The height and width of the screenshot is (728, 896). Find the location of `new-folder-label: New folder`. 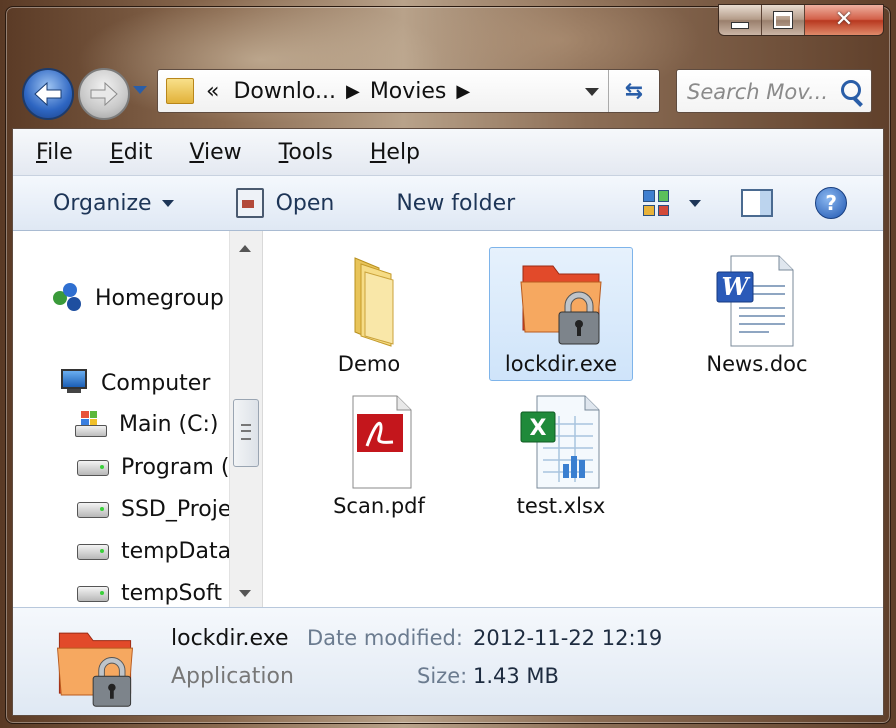

new-folder-label: New folder is located at coordinates (456, 203).